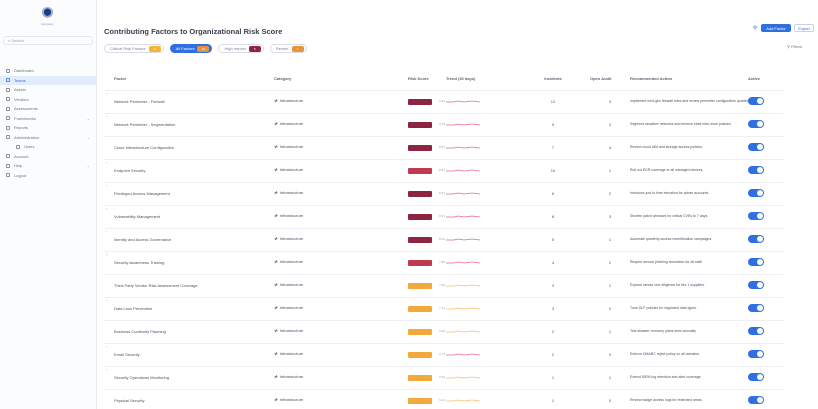 This screenshot has width=818, height=409. I want to click on sidebar-item-vendors: Vendors, so click(48, 100).